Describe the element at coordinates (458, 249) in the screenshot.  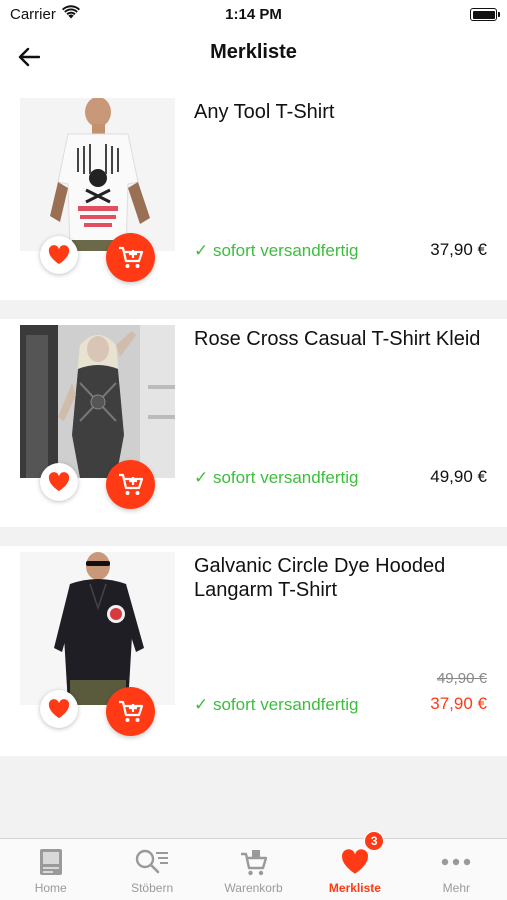
I see `product-price: 37,90 €` at that location.